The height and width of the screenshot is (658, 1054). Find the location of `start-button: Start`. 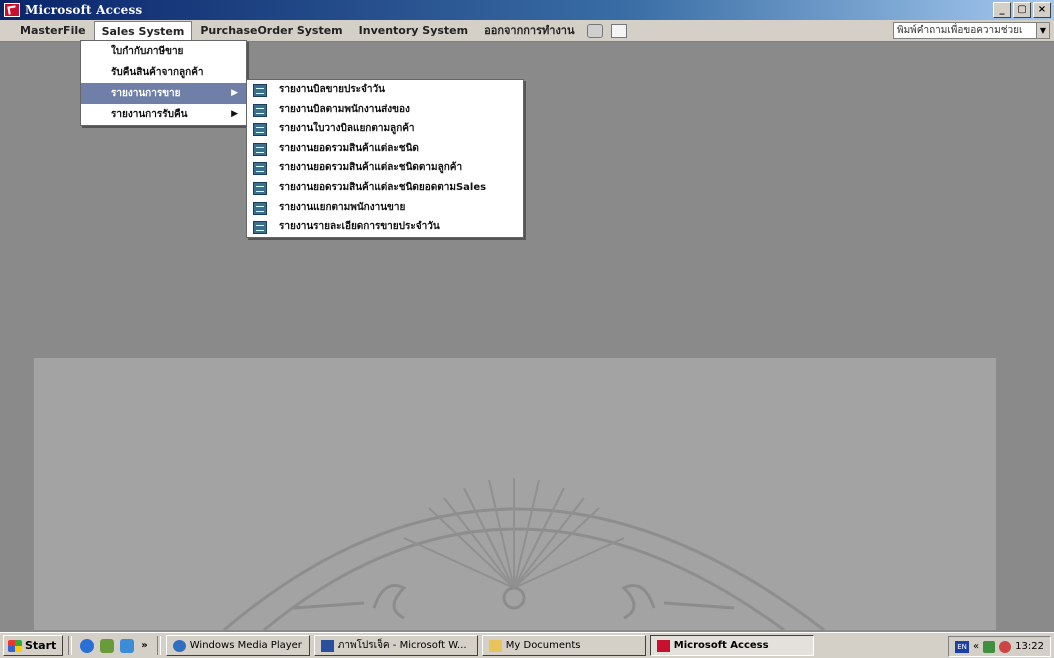

start-button: Start is located at coordinates (33, 645).